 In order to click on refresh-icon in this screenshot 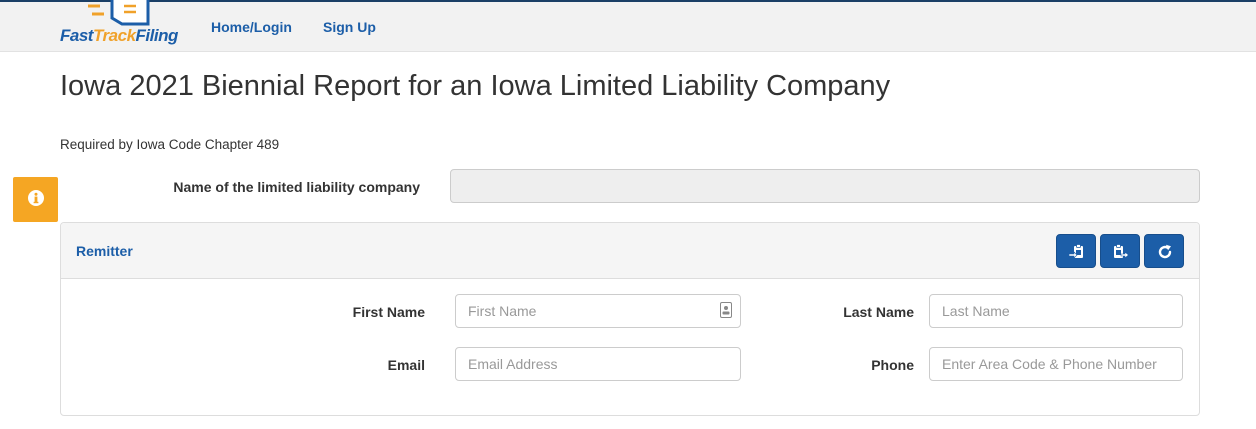, I will do `click(1165, 251)`.